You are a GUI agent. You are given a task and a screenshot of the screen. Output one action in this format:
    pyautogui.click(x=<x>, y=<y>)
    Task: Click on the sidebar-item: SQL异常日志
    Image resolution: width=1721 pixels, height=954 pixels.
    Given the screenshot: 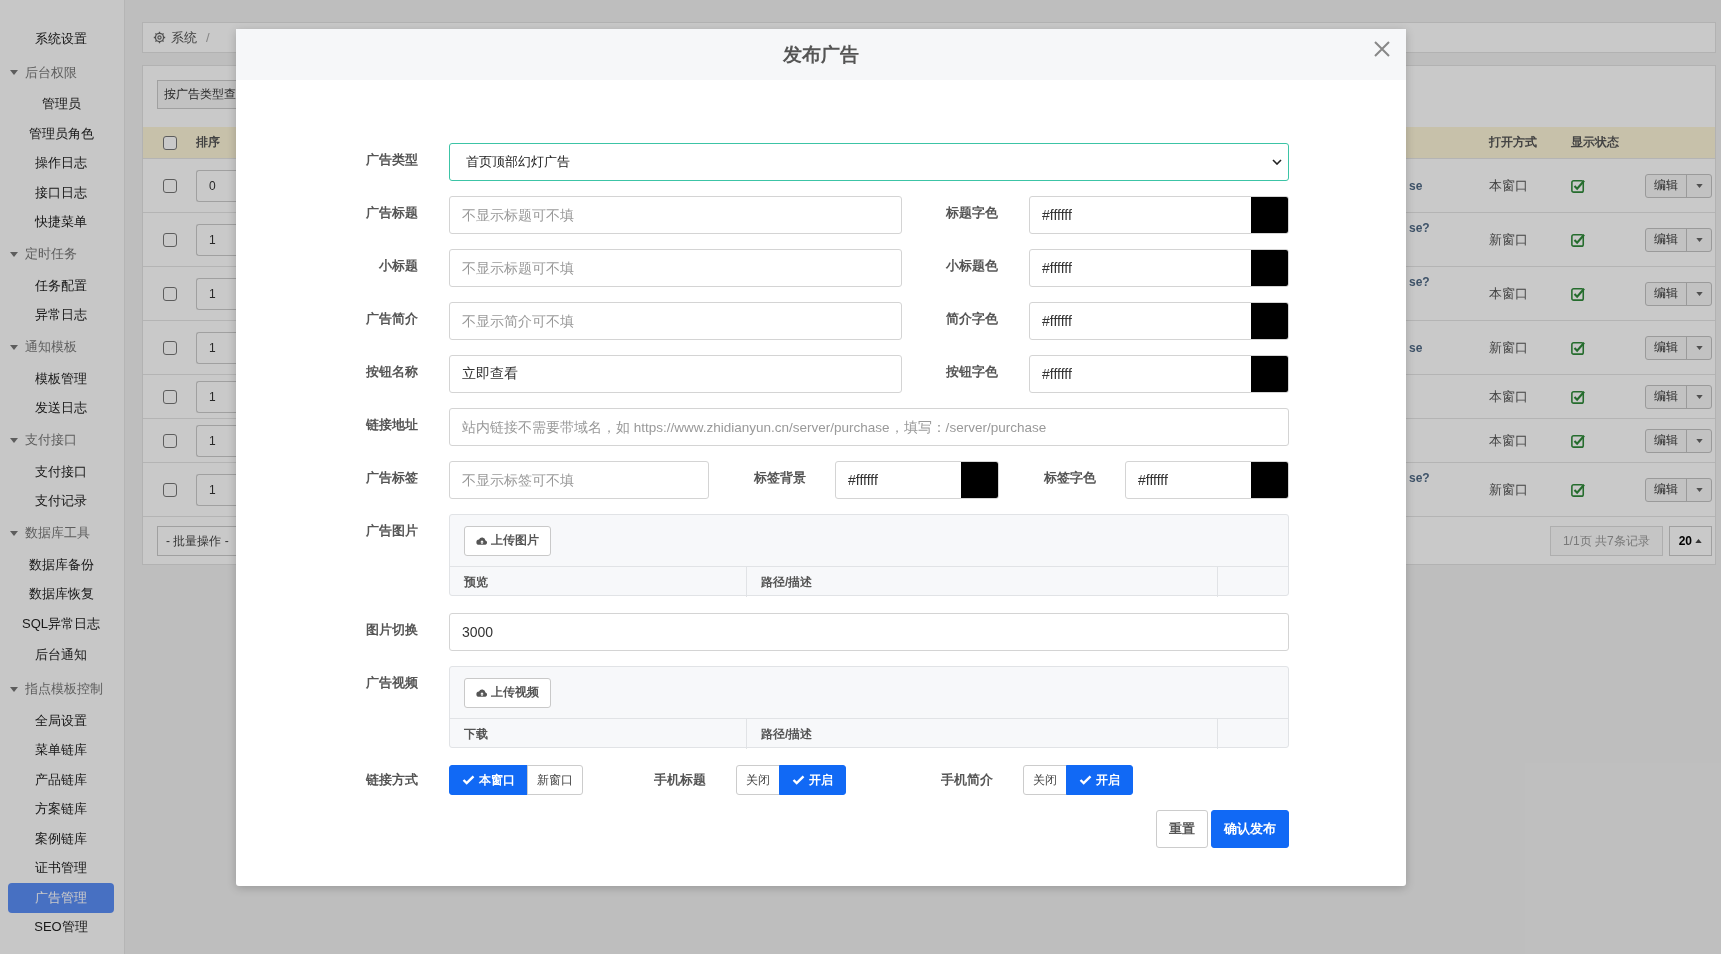 What is the action you would take?
    pyautogui.click(x=61, y=624)
    